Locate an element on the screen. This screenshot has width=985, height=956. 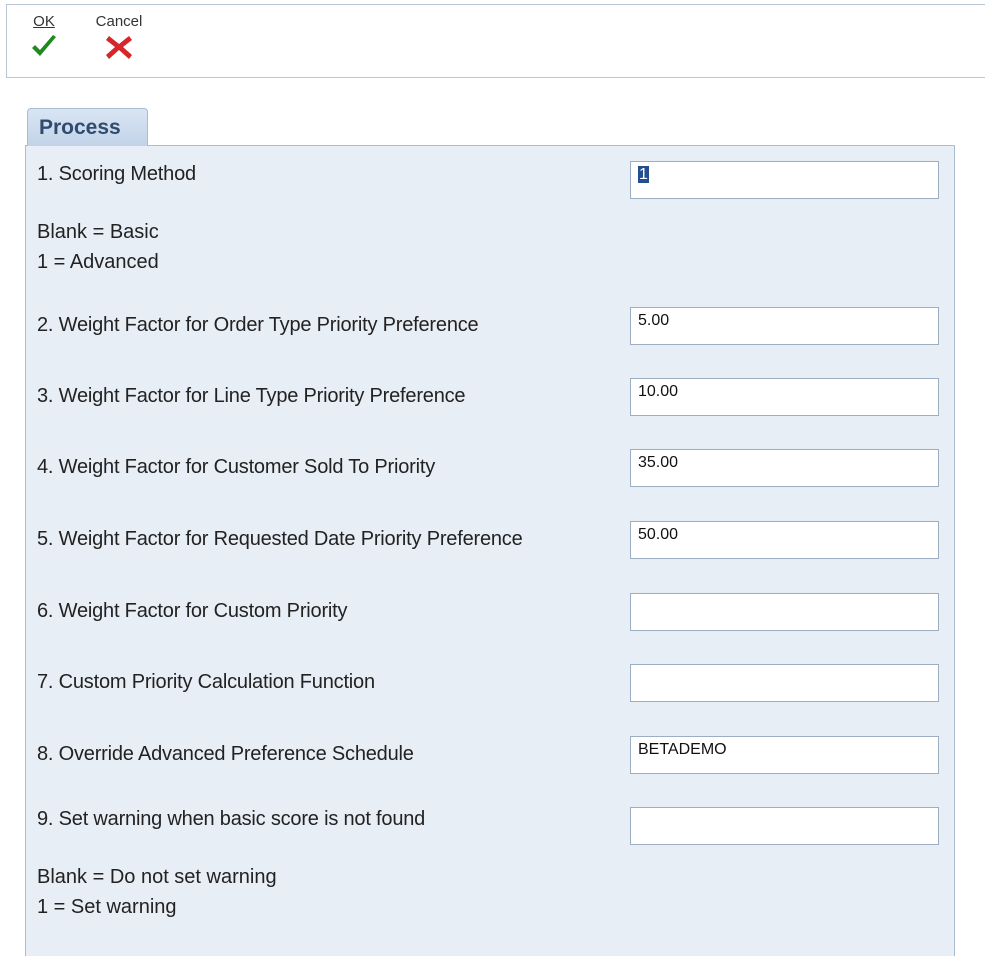
ok-label-text: OK is located at coordinates (44, 21).